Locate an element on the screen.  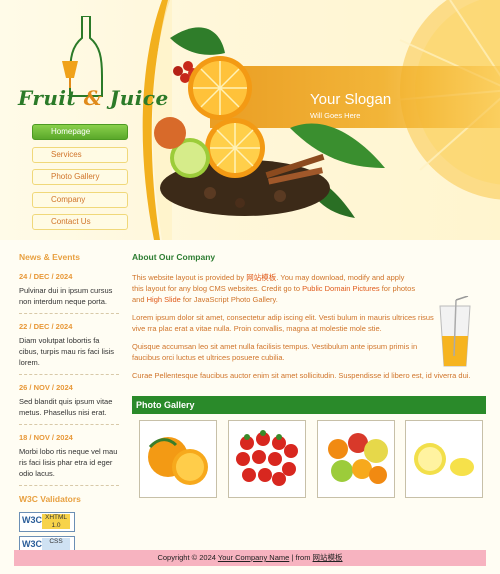
news-title: News & Events is located at coordinates (49, 257).